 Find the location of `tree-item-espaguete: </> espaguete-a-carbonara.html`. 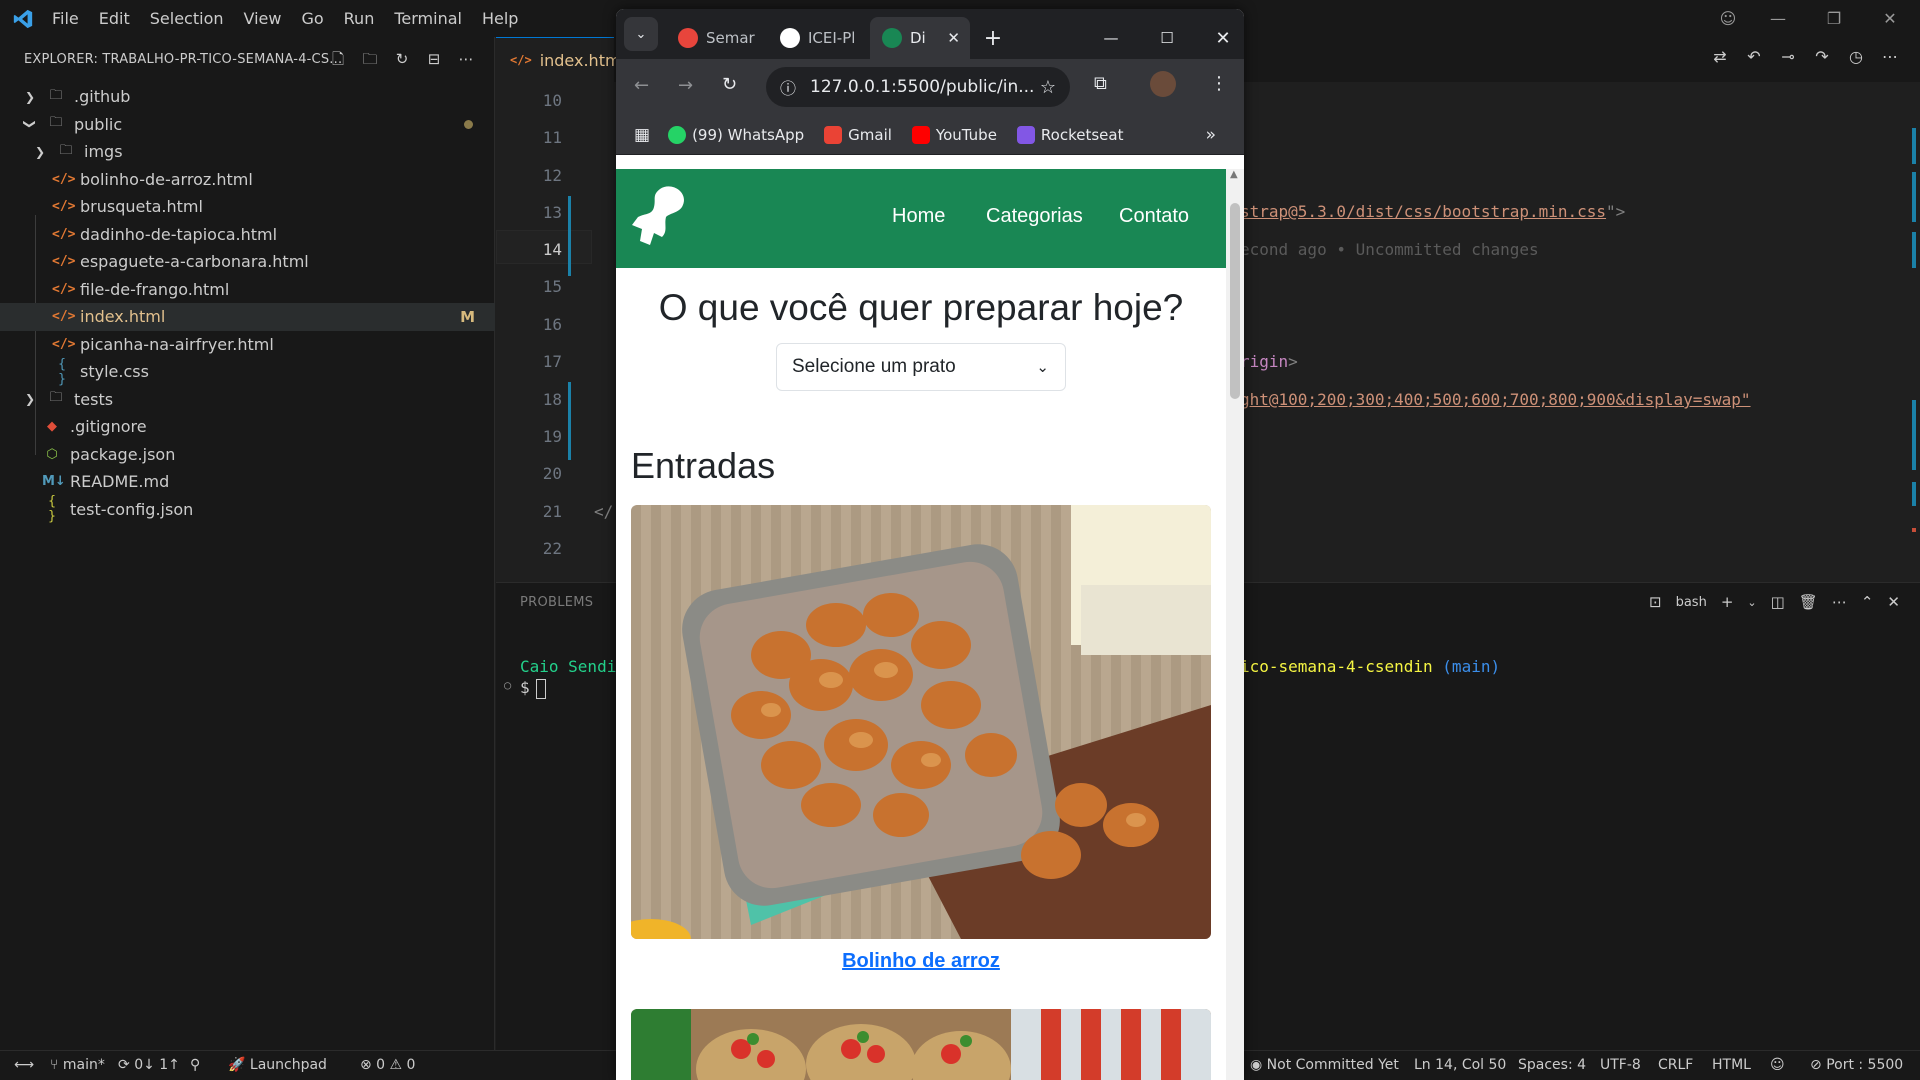

tree-item-espaguete: </> espaguete-a-carbonara.html is located at coordinates (247, 262).